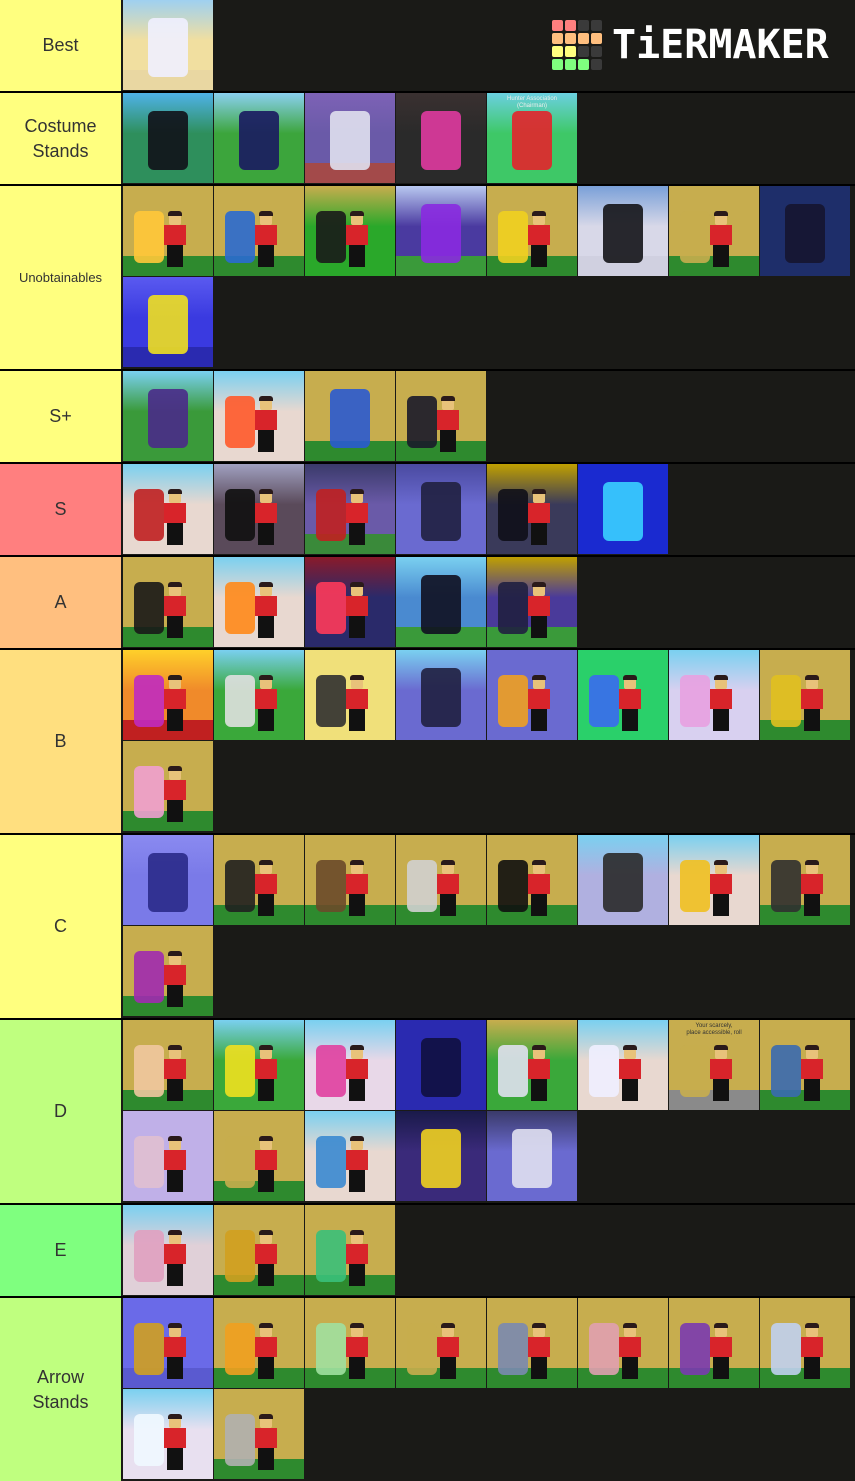 Image resolution: width=855 pixels, height=1481 pixels. I want to click on tier-label: C, so click(61, 926).